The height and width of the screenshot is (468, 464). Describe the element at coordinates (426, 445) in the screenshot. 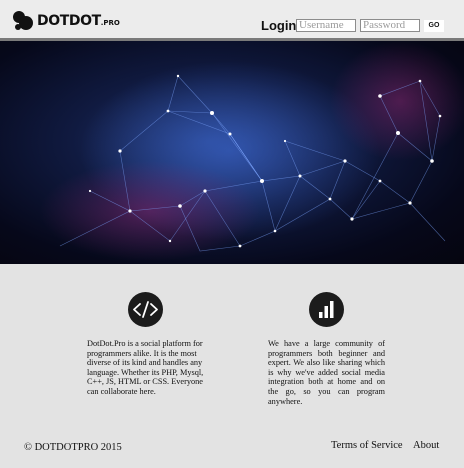

I see `about-link: About` at that location.